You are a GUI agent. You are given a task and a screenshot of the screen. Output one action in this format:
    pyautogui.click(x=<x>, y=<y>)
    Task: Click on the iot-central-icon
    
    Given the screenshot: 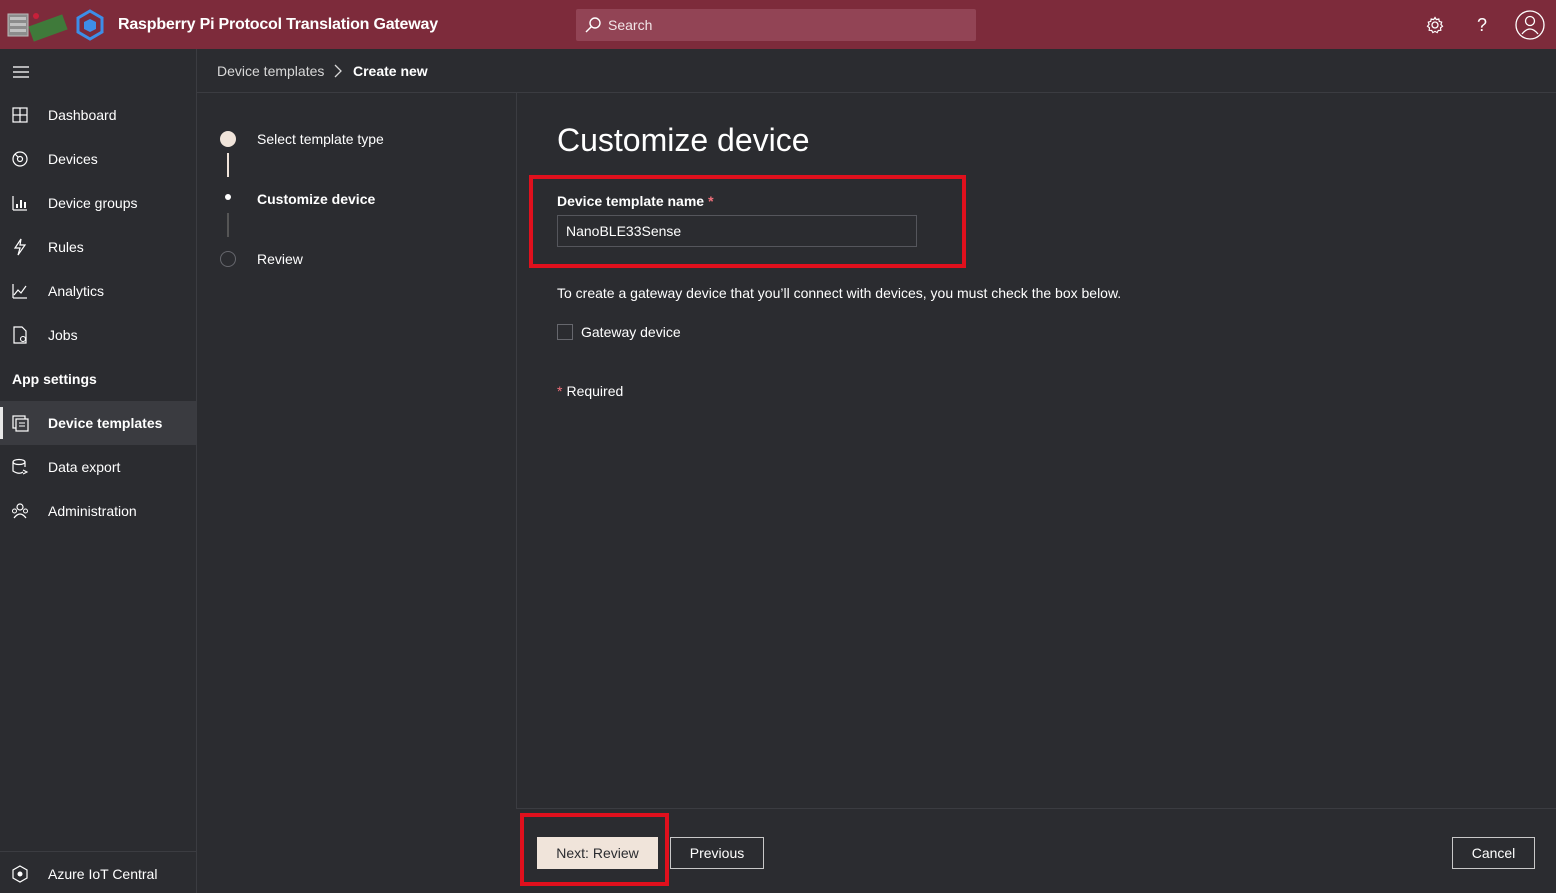 What is the action you would take?
    pyautogui.click(x=20, y=874)
    